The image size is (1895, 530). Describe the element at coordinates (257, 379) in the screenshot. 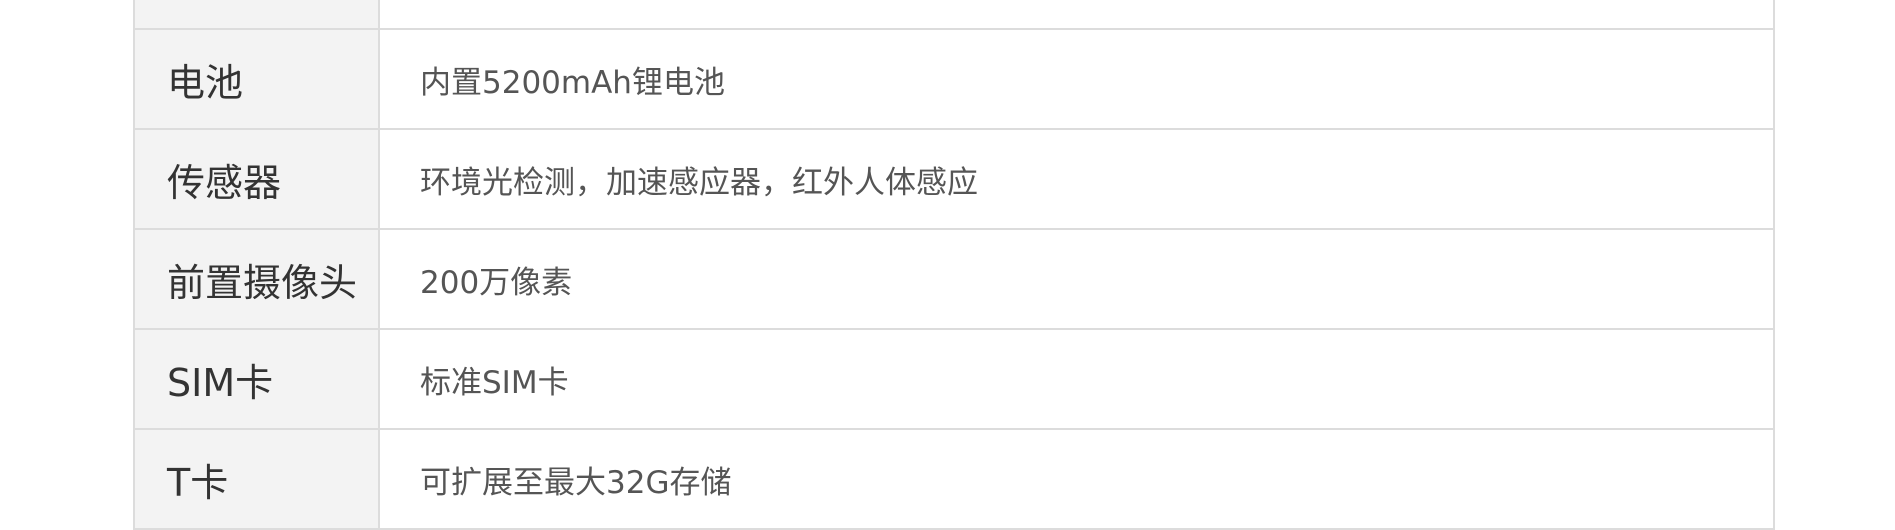

I see `spec-label: SIM卡` at that location.